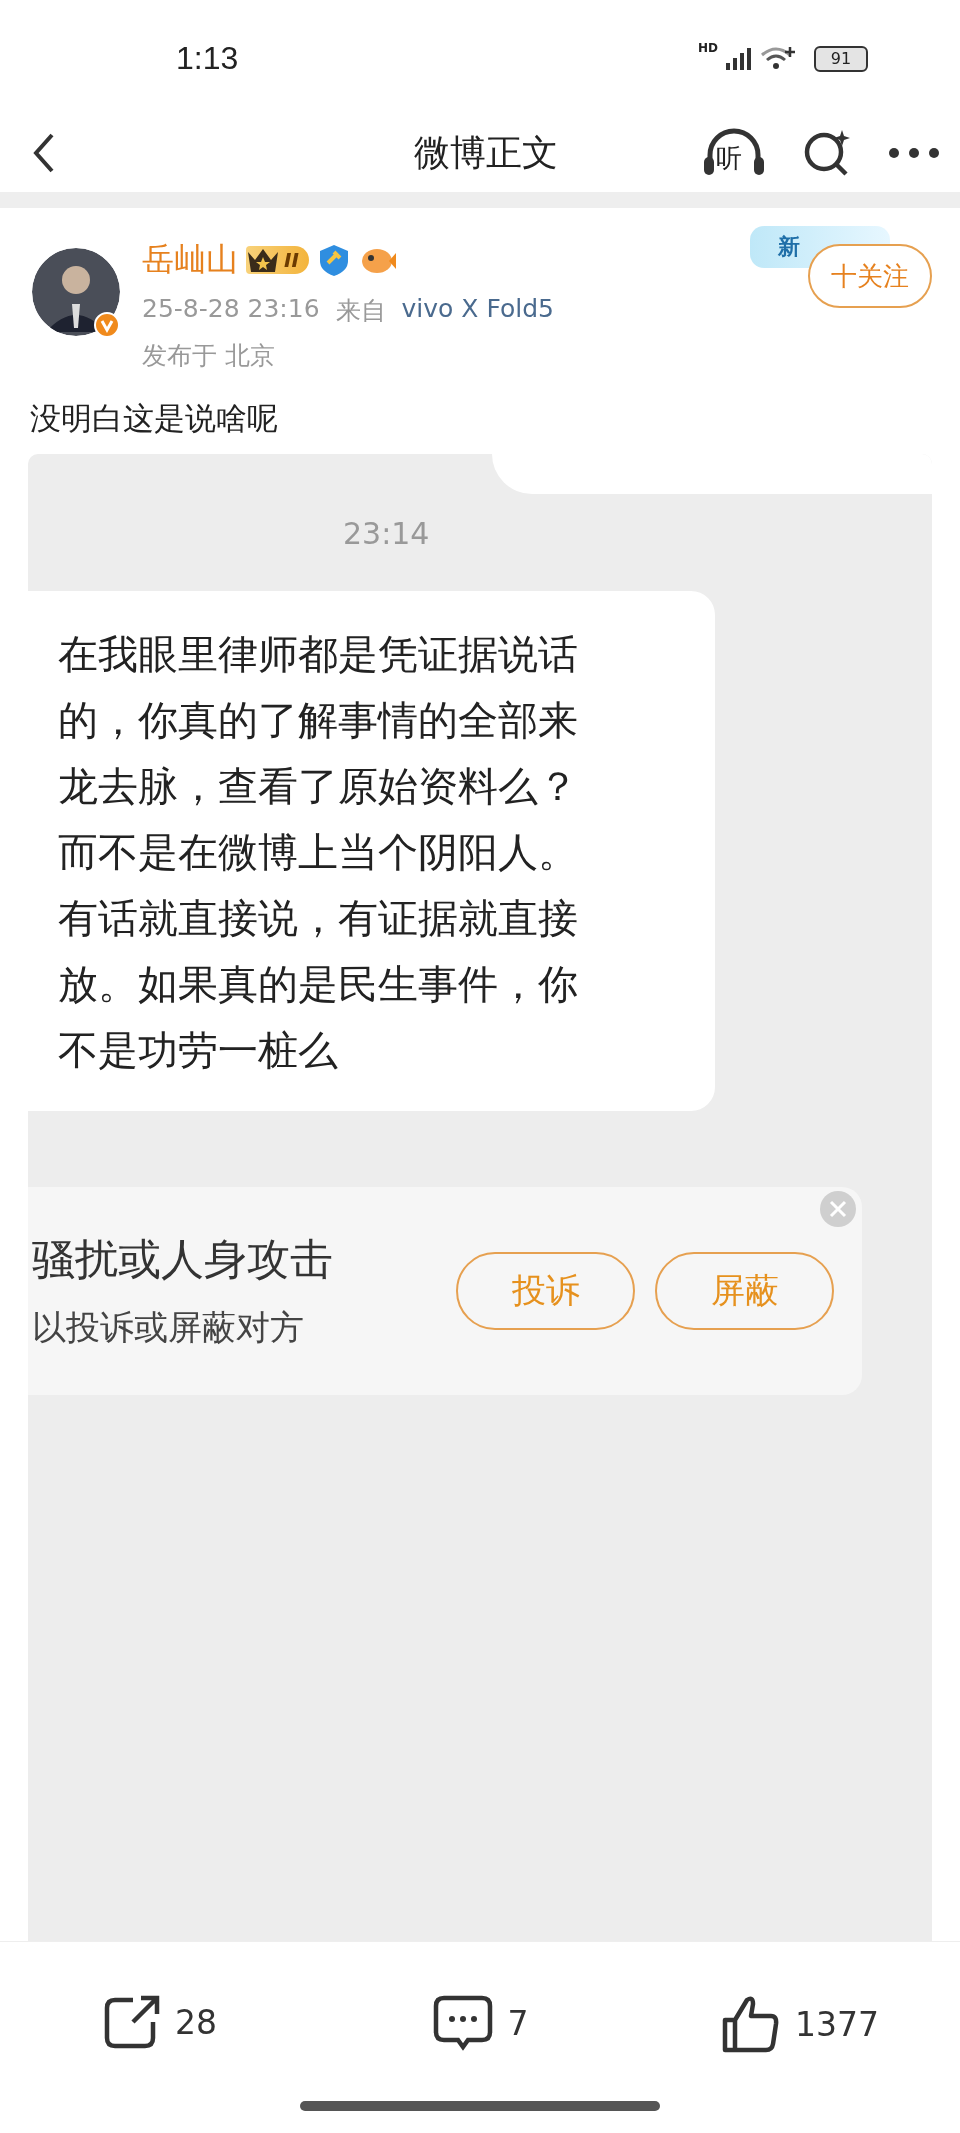 This screenshot has height=2133, width=960. What do you see at coordinates (209, 356) in the screenshot?
I see `post-location: 发布于 北京` at bounding box center [209, 356].